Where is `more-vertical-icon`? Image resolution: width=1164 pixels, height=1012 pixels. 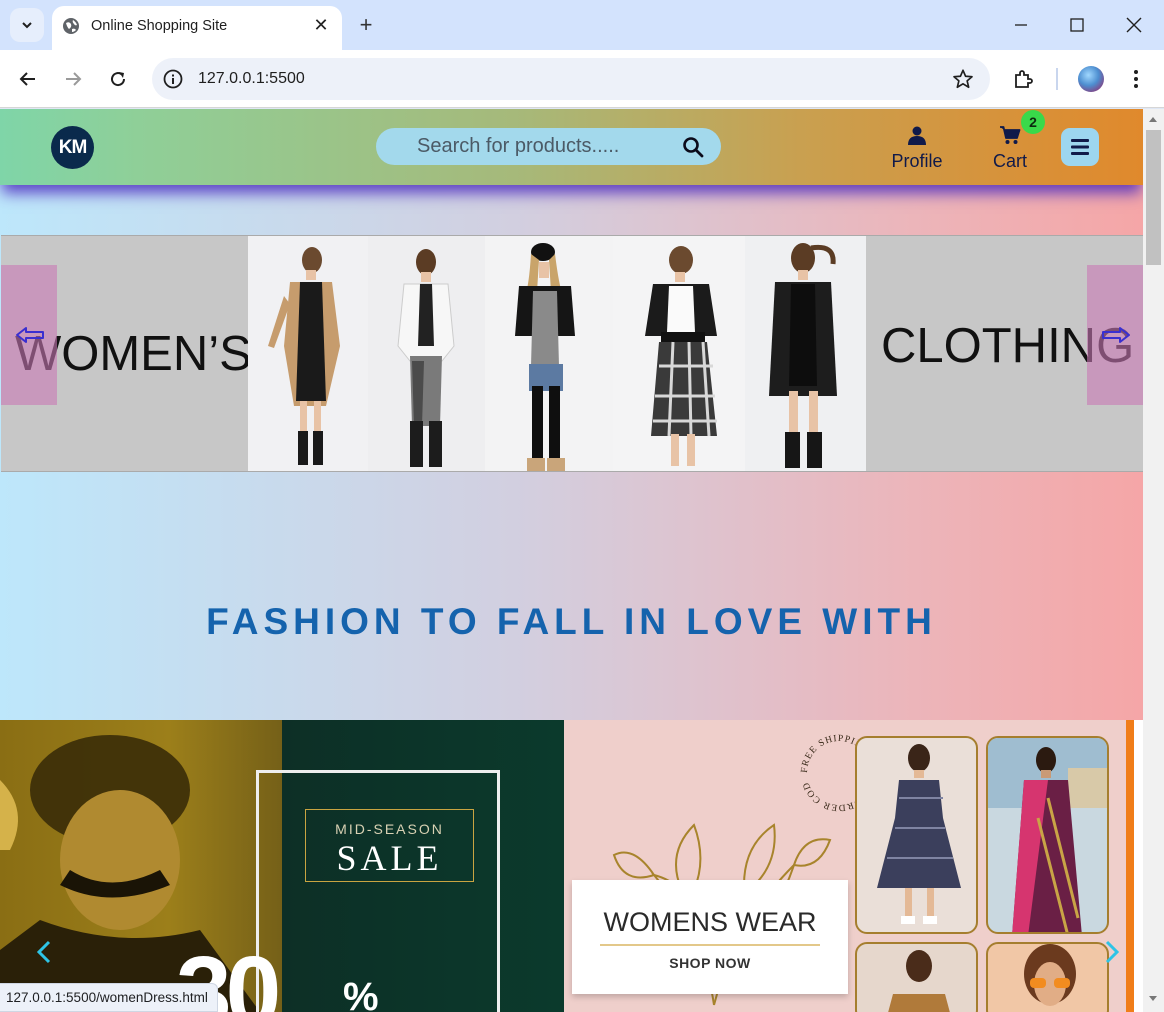
more-vertical-icon is located at coordinates (1136, 79).